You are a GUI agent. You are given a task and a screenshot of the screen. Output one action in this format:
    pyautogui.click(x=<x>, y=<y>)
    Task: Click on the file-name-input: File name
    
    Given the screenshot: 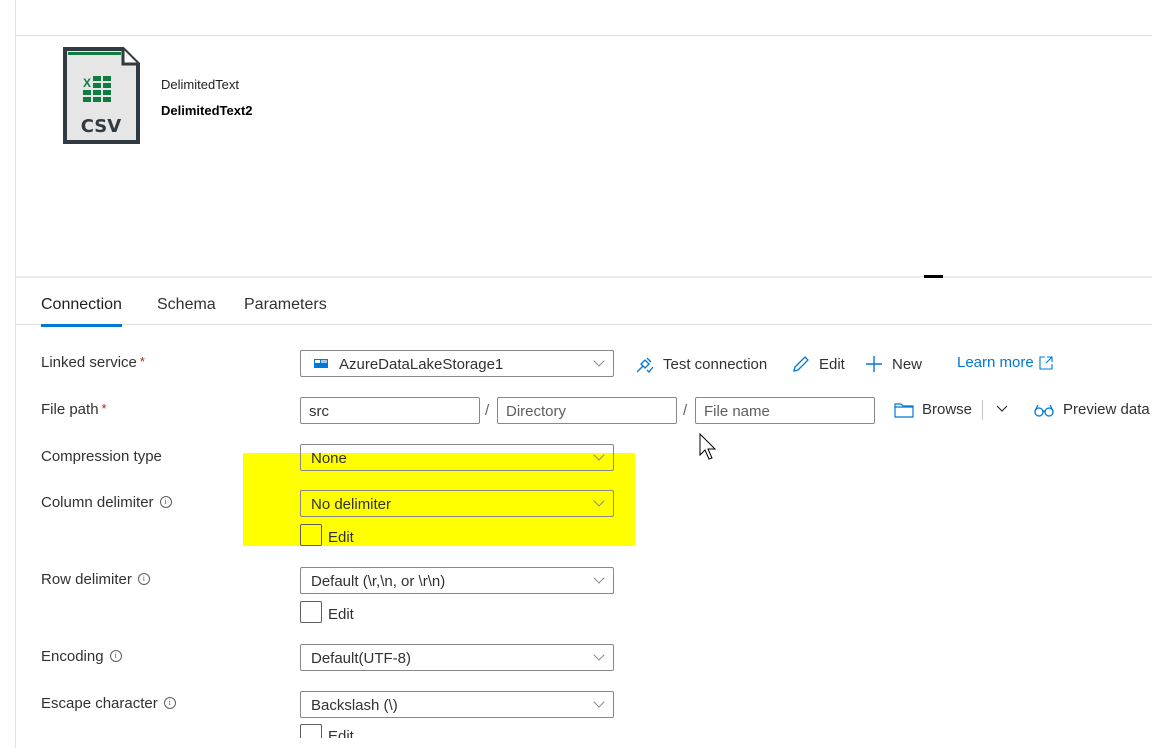 What is the action you would take?
    pyautogui.click(x=785, y=410)
    